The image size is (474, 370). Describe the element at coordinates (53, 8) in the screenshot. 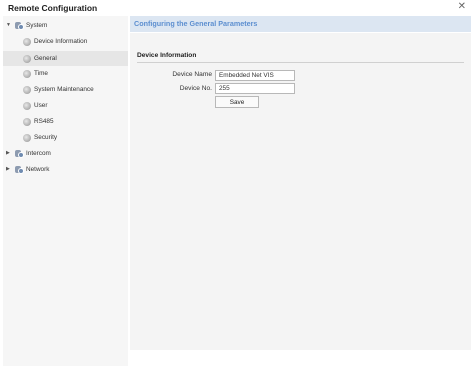

I see `window-title: Remote Configuration` at that location.